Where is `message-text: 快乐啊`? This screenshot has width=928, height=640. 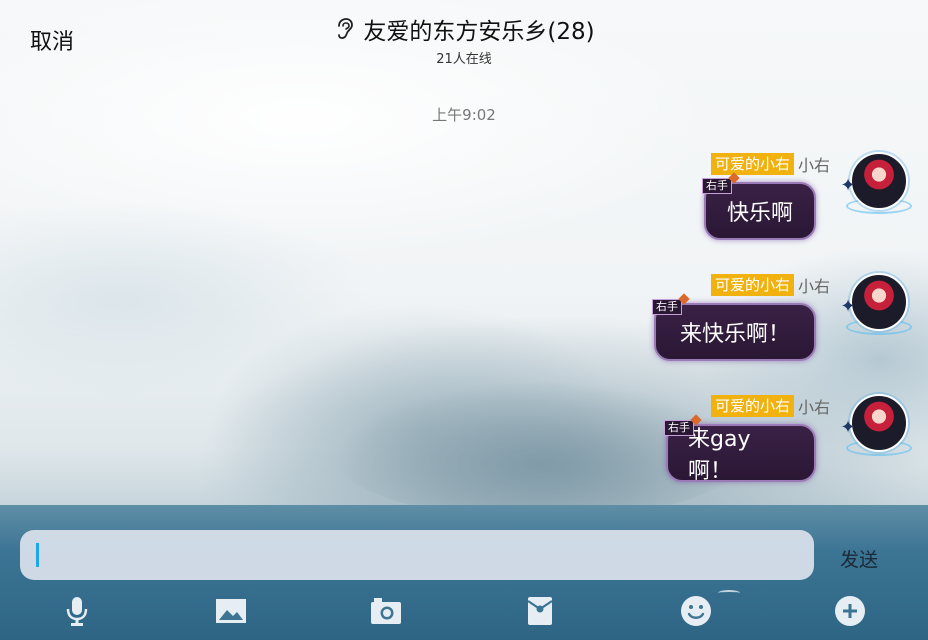
message-text: 快乐啊 is located at coordinates (759, 213).